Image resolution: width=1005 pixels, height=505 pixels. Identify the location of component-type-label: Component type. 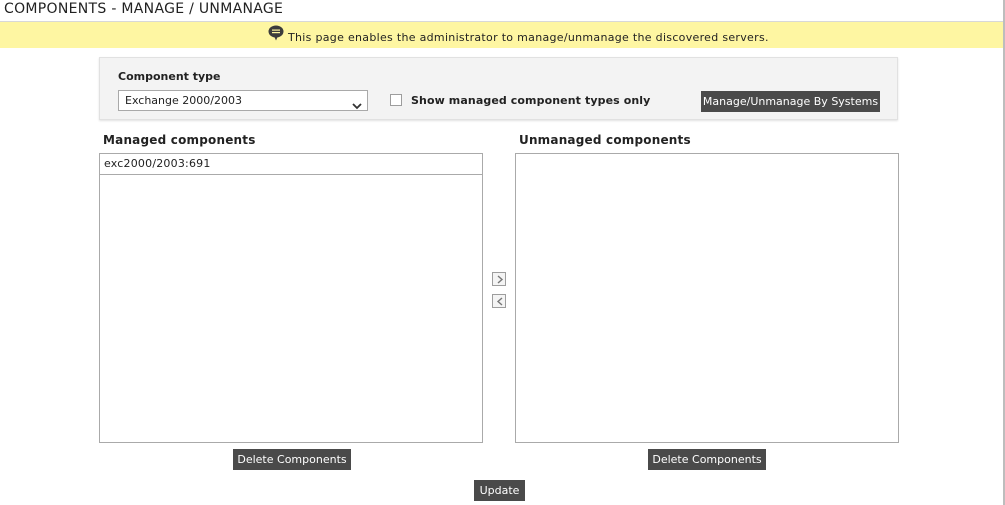
(169, 76).